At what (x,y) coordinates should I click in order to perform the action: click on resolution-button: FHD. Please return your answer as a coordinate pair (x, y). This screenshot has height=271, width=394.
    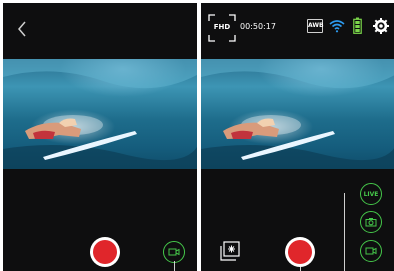
    Looking at the image, I should click on (222, 27).